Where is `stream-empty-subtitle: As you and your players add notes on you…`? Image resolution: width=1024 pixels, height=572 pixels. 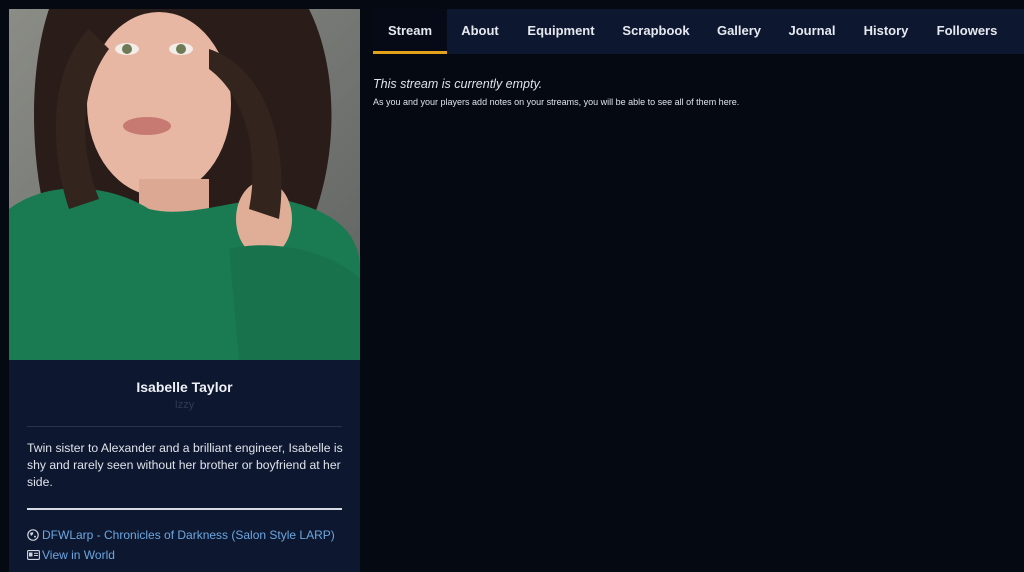 stream-empty-subtitle: As you and your players add notes on you… is located at coordinates (556, 102).